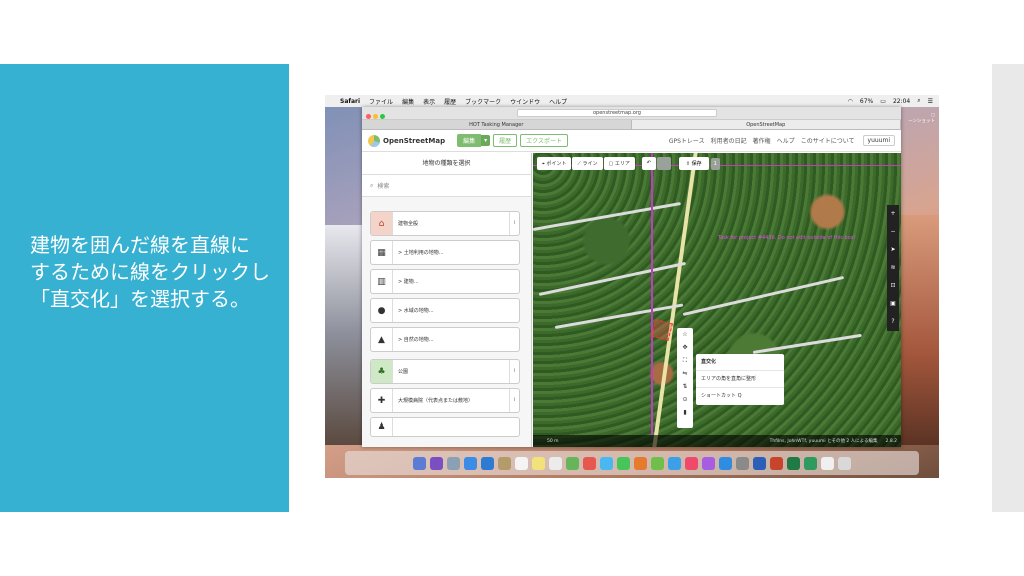 Image resolution: width=1024 pixels, height=576 pixels. Describe the element at coordinates (786, 140) in the screenshot. I see `link-help: ヘルプ` at that location.